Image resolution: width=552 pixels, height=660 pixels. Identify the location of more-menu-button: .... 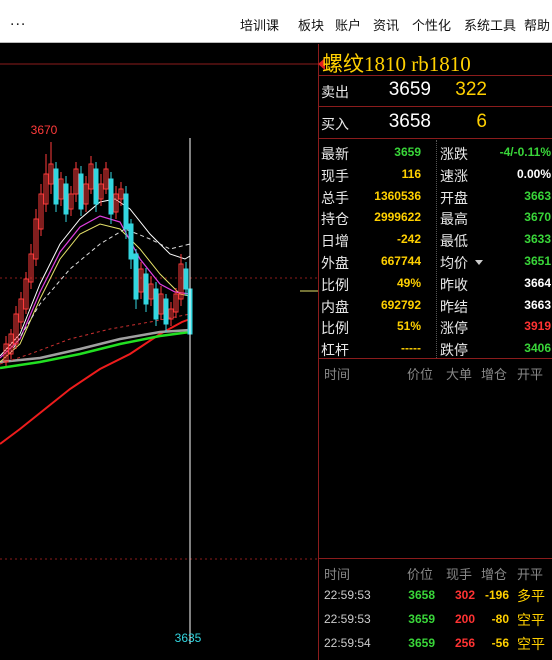
(18, 21).